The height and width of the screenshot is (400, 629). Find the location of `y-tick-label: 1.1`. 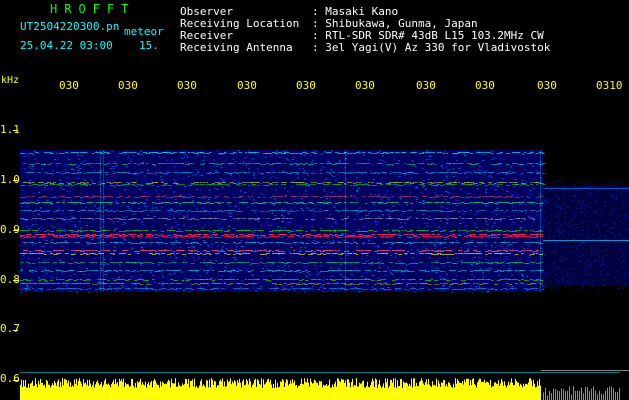

y-tick-label: 1.1 is located at coordinates (10, 129).